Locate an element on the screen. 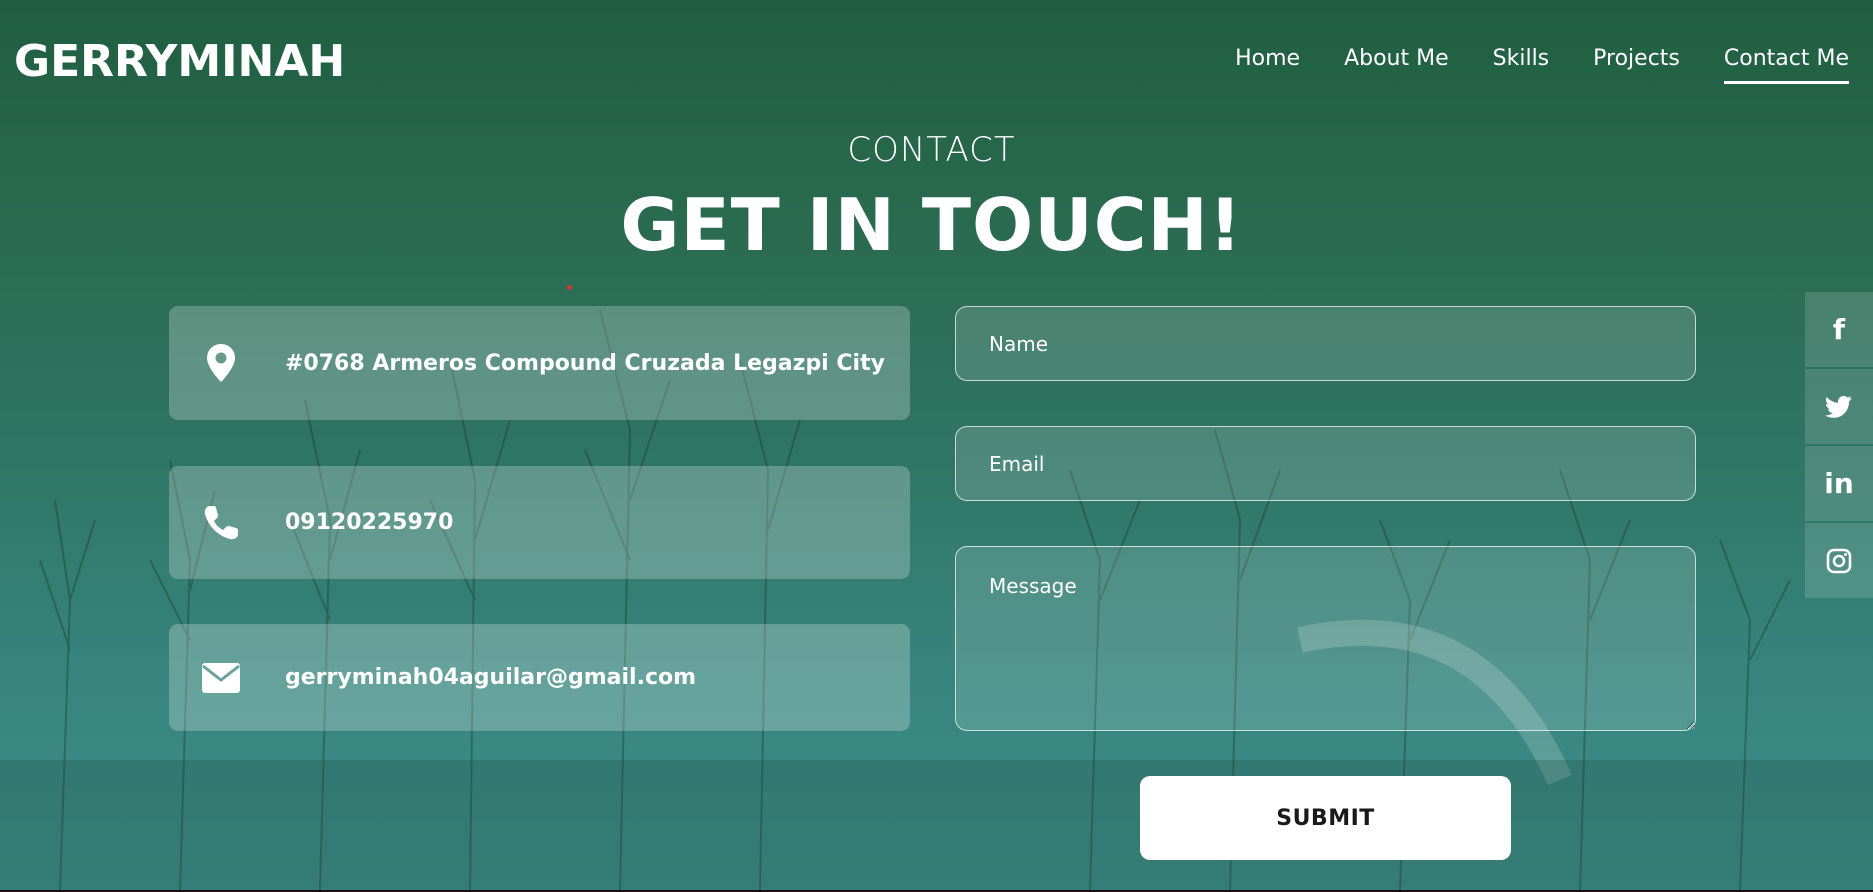  facebook-button: f is located at coordinates (1839, 329).